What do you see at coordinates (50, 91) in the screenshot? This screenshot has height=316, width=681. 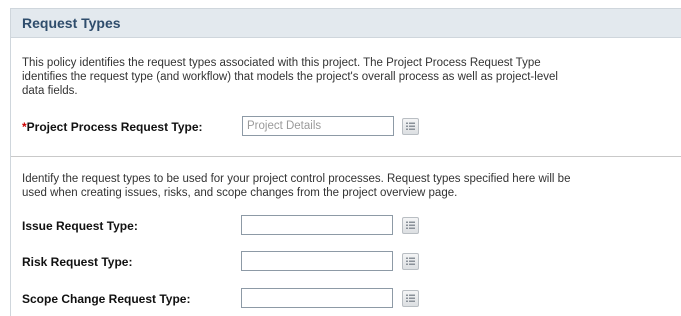 I see `policy-description-line: data fields.` at bounding box center [50, 91].